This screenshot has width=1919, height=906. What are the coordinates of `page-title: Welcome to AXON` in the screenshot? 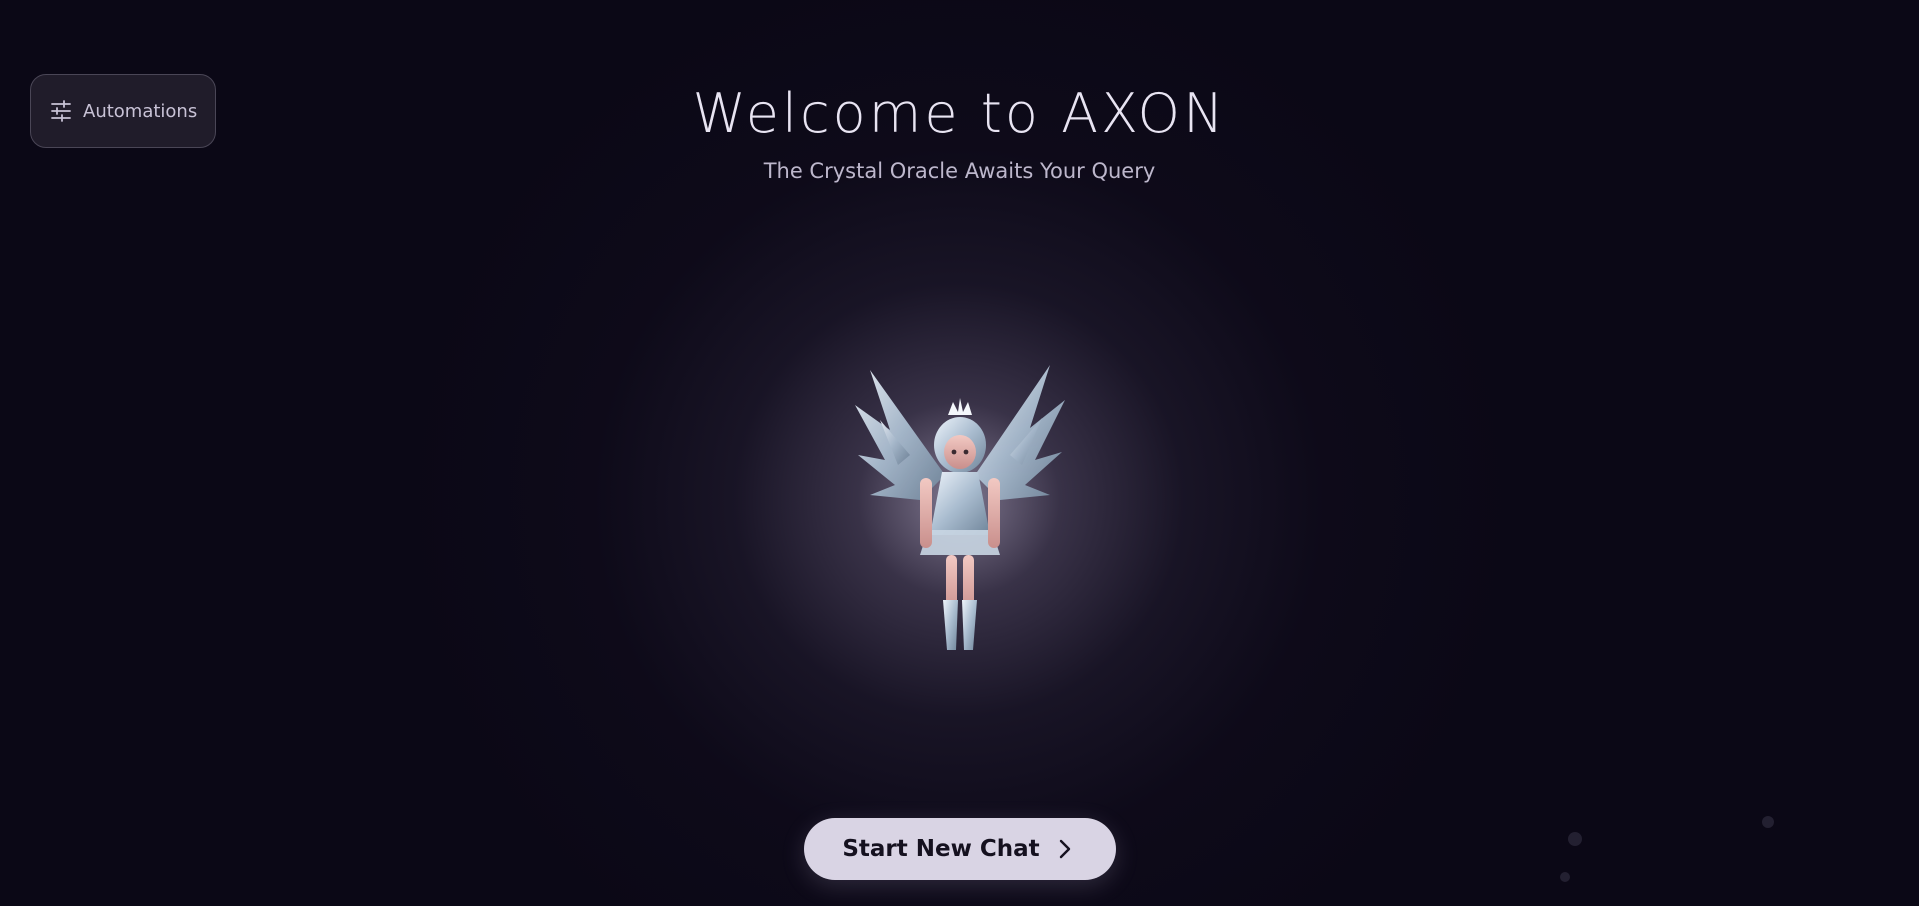 It's located at (959, 113).